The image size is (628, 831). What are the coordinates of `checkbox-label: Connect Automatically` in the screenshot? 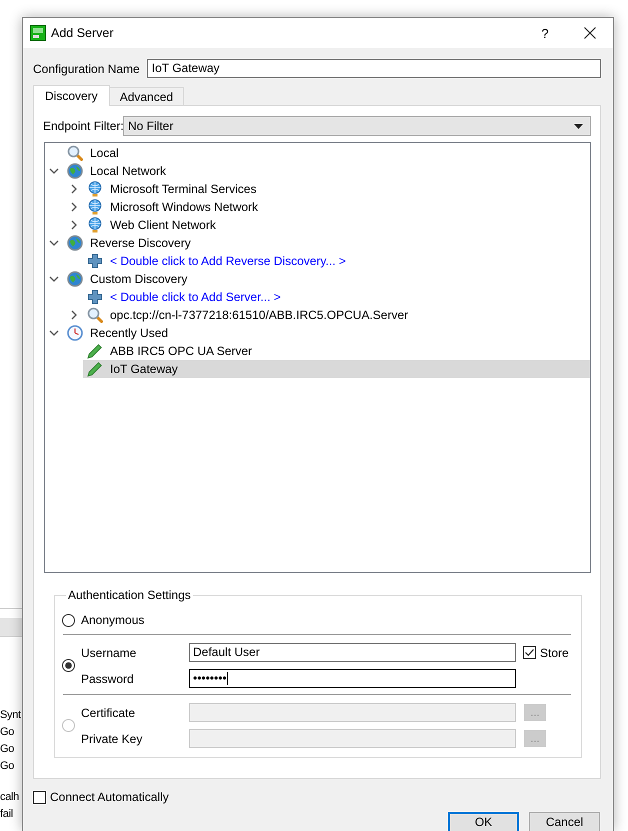 It's located at (109, 797).